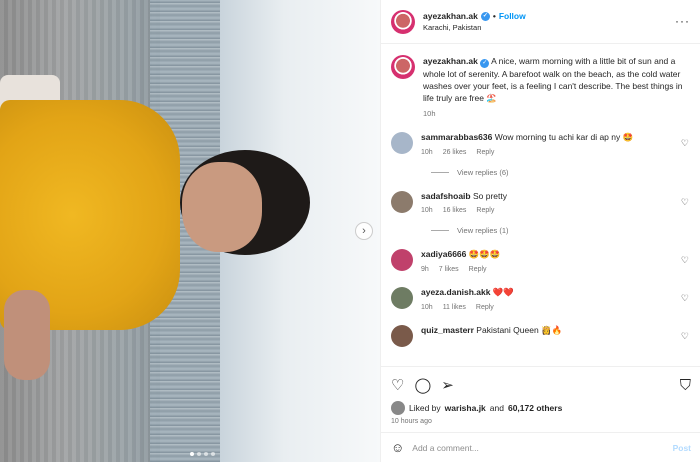 The width and height of the screenshot is (700, 462). I want to click on like-heart-icon: ♡, so click(397, 385).